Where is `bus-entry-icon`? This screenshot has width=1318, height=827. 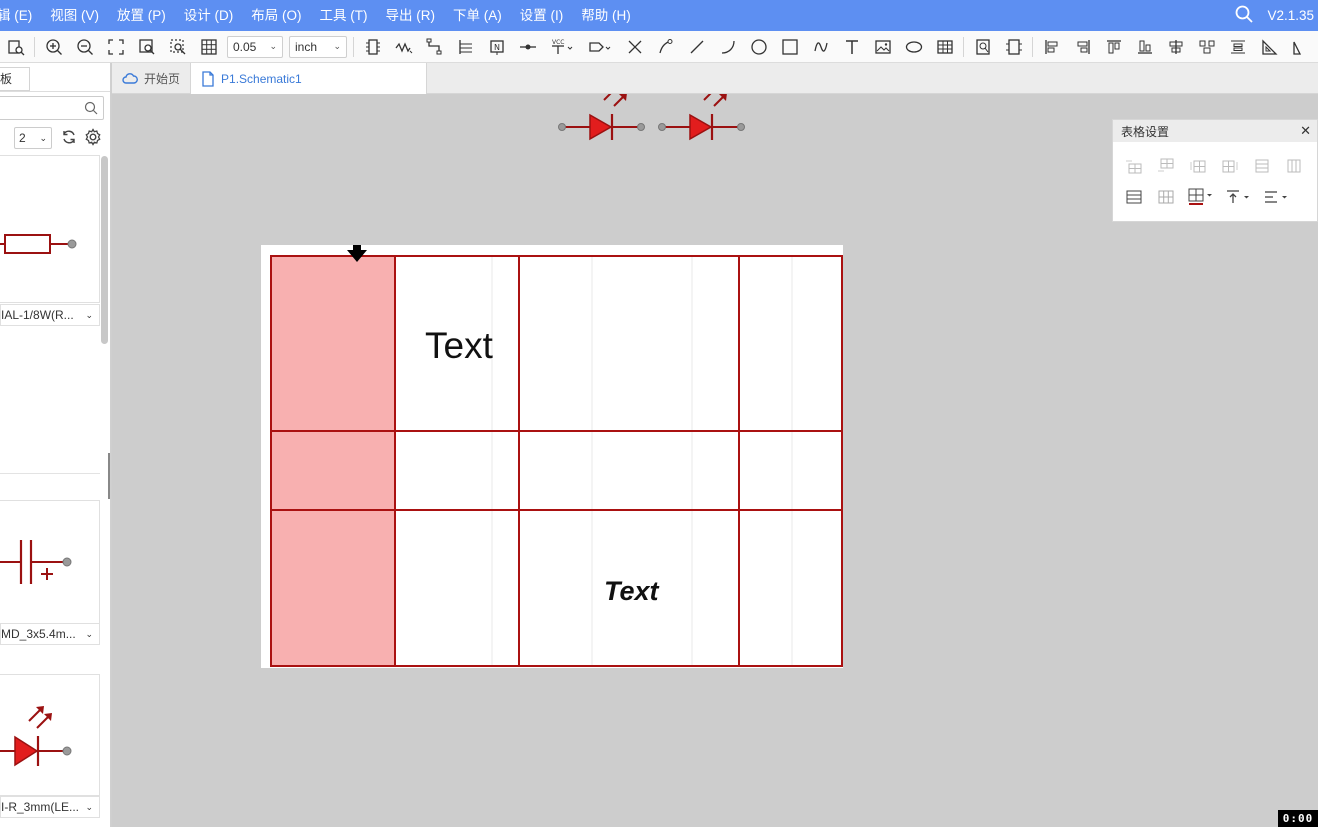
bus-entry-icon is located at coordinates (465, 46).